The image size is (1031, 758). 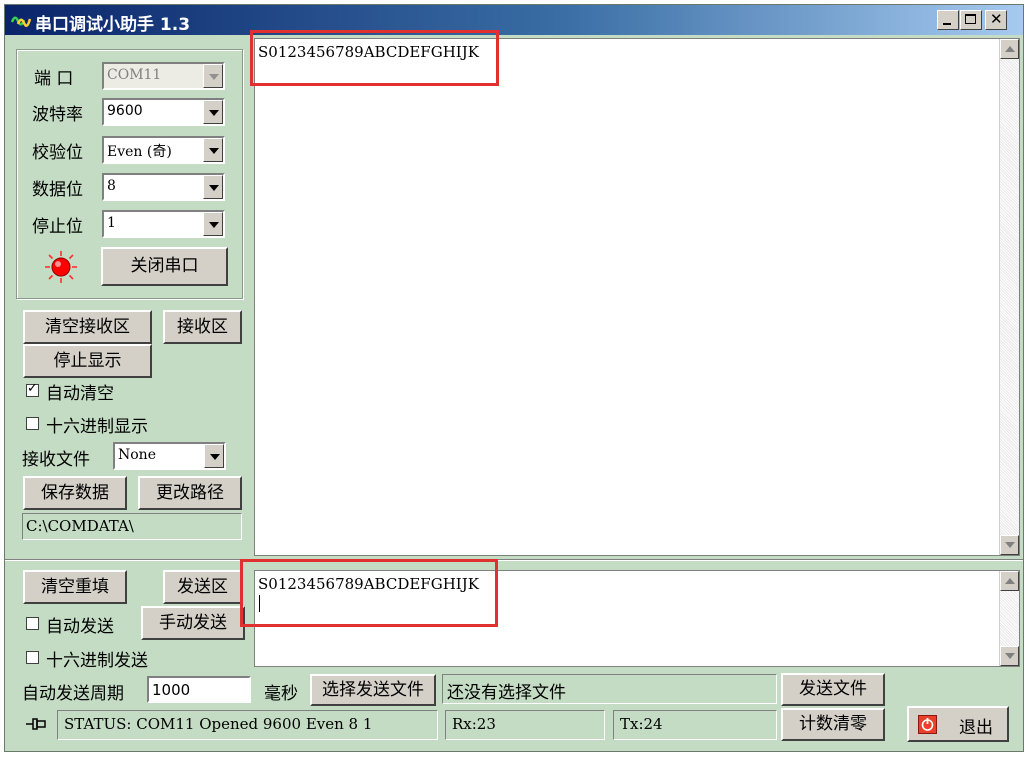 I want to click on status-light-icon, so click(x=61, y=267).